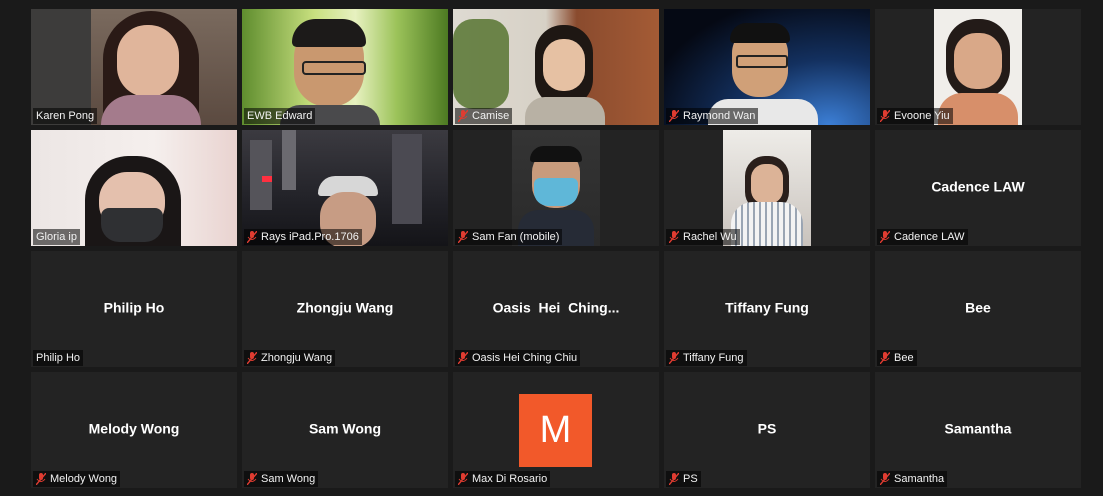  Describe the element at coordinates (767, 67) in the screenshot. I see `participant-tile-raymond-wan: Raymond Wan` at that location.